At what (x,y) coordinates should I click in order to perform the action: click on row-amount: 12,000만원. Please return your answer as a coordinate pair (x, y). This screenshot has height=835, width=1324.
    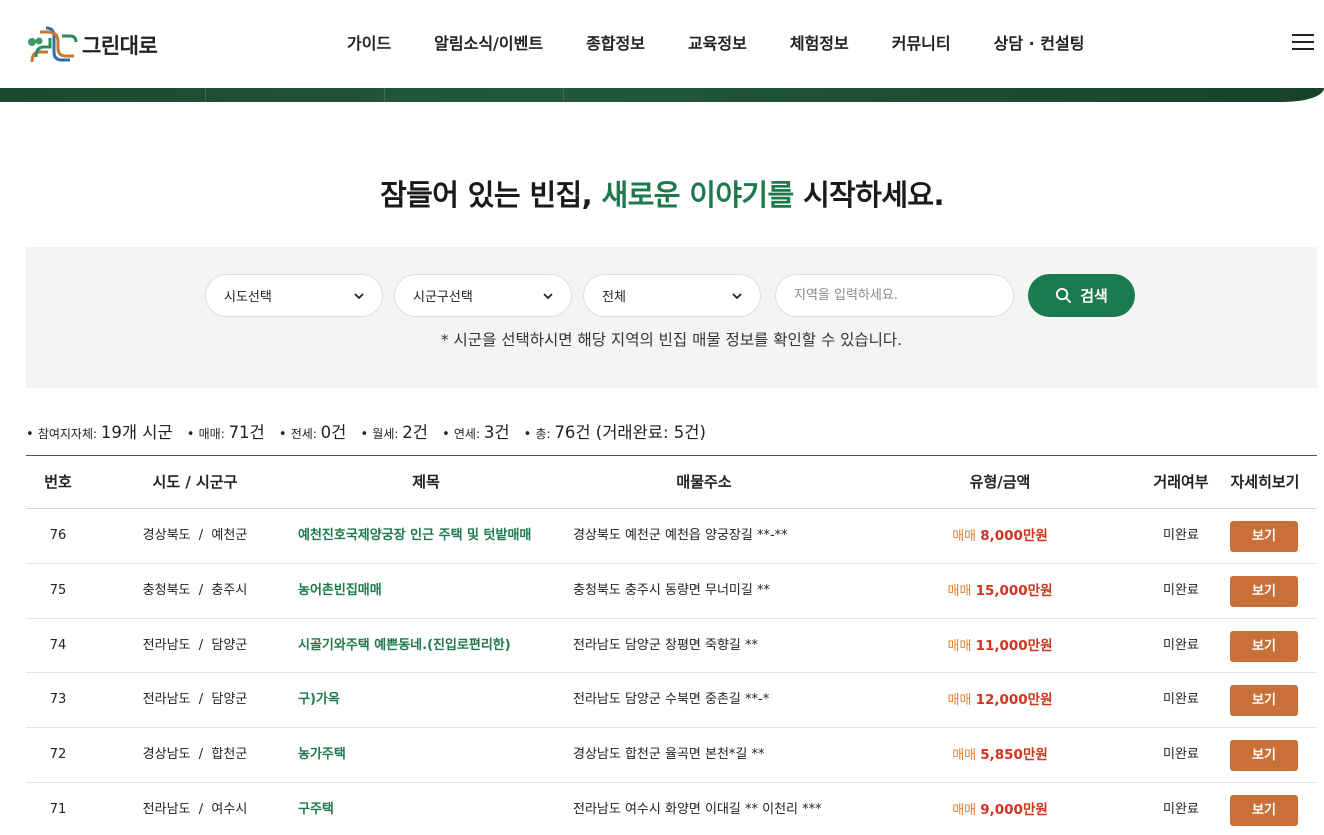
    Looking at the image, I should click on (1014, 700).